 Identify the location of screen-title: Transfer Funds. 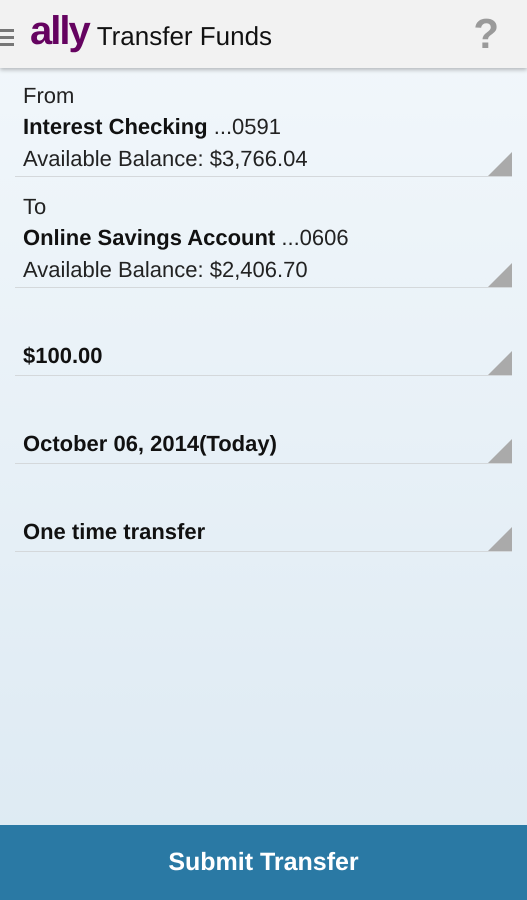
(184, 36).